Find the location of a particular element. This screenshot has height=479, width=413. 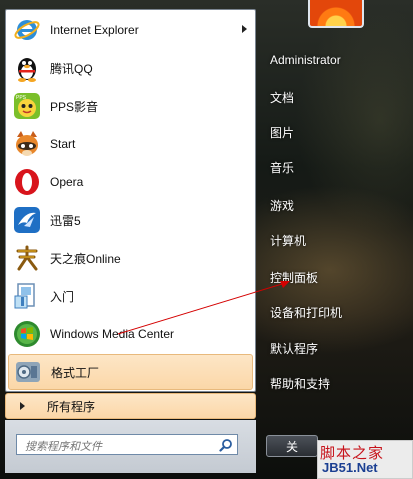

watermark-logo: 脚本之家 JB51.Net is located at coordinates (365, 459).